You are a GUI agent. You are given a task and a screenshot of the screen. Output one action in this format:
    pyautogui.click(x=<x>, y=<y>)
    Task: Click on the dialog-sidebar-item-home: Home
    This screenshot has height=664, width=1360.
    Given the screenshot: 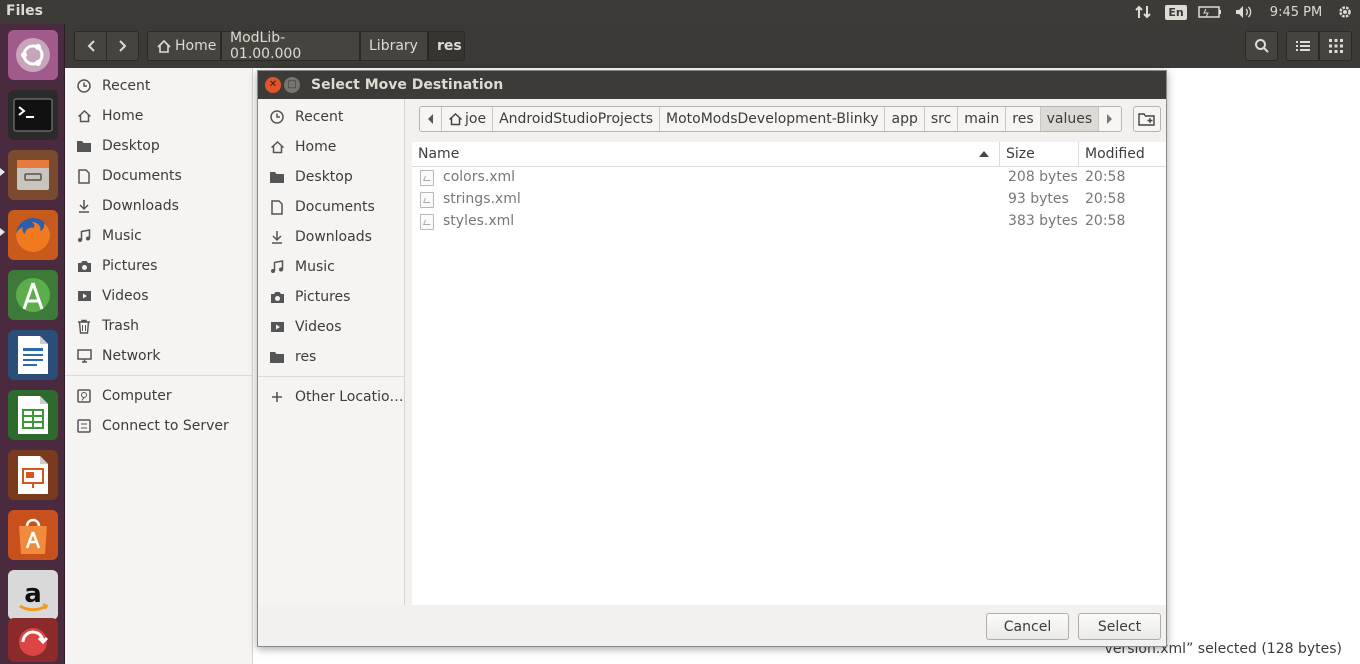 What is the action you would take?
    pyautogui.click(x=331, y=147)
    